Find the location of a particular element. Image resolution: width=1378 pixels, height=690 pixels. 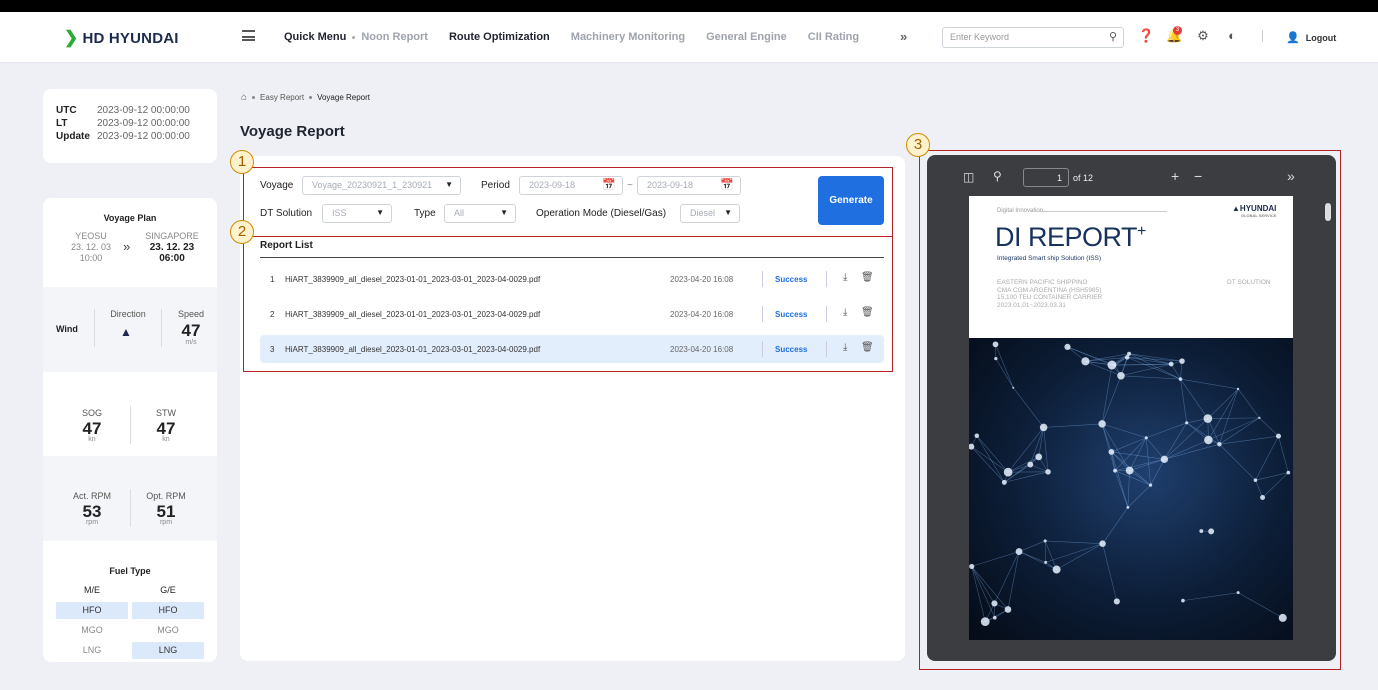

nav-noon-report: Noon Report is located at coordinates (394, 37).